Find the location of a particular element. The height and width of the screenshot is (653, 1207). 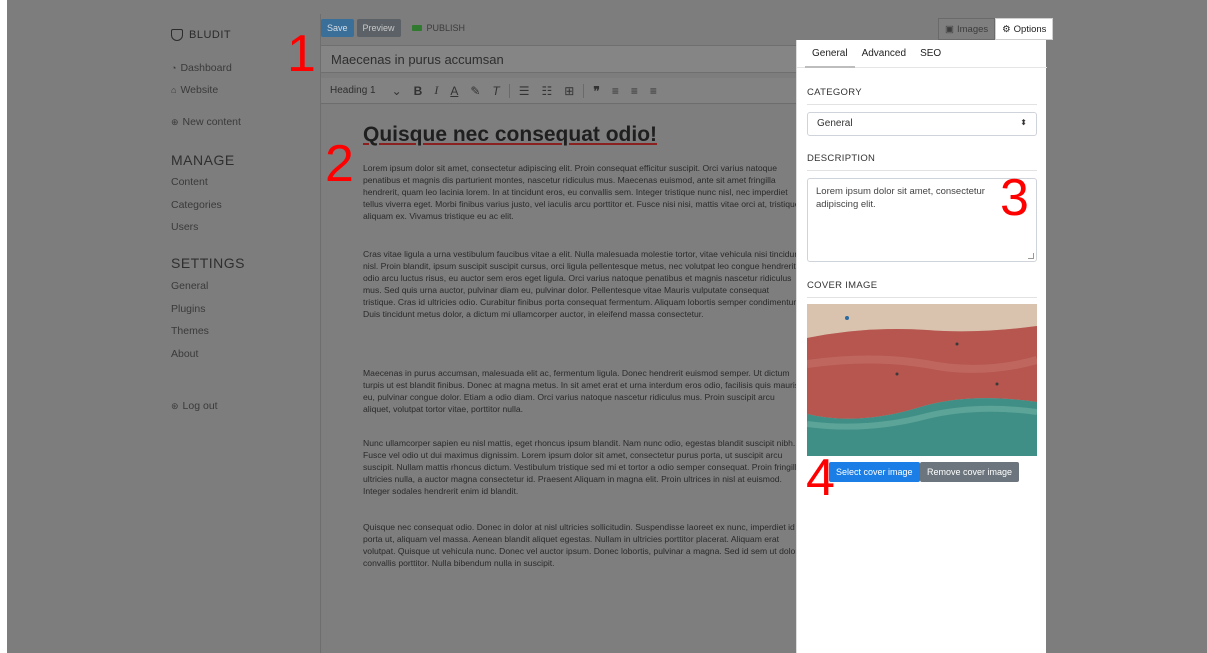

editor-action-bar: Save Preview PUBLISH is located at coordinates (393, 28).